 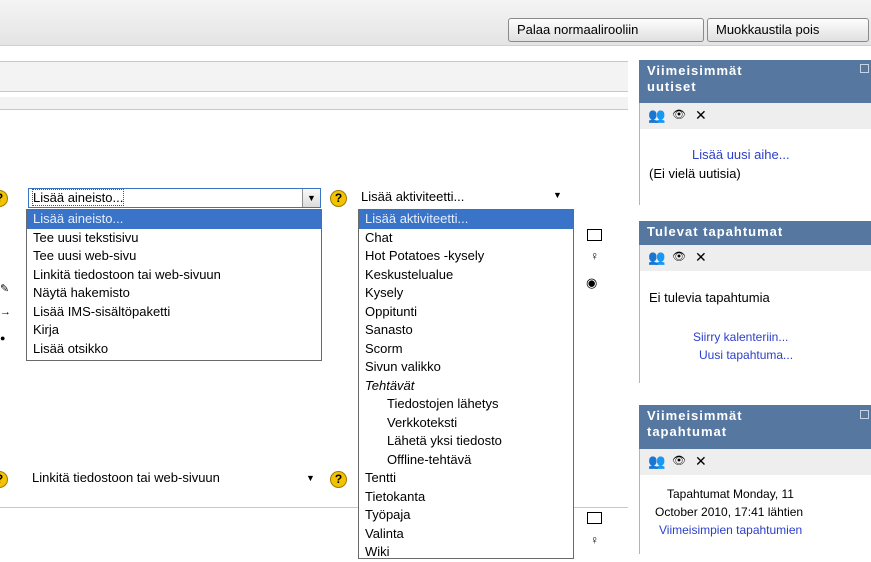 I want to click on recent-since-text: Tapahtumat Monday, 11, so click(x=730, y=494).